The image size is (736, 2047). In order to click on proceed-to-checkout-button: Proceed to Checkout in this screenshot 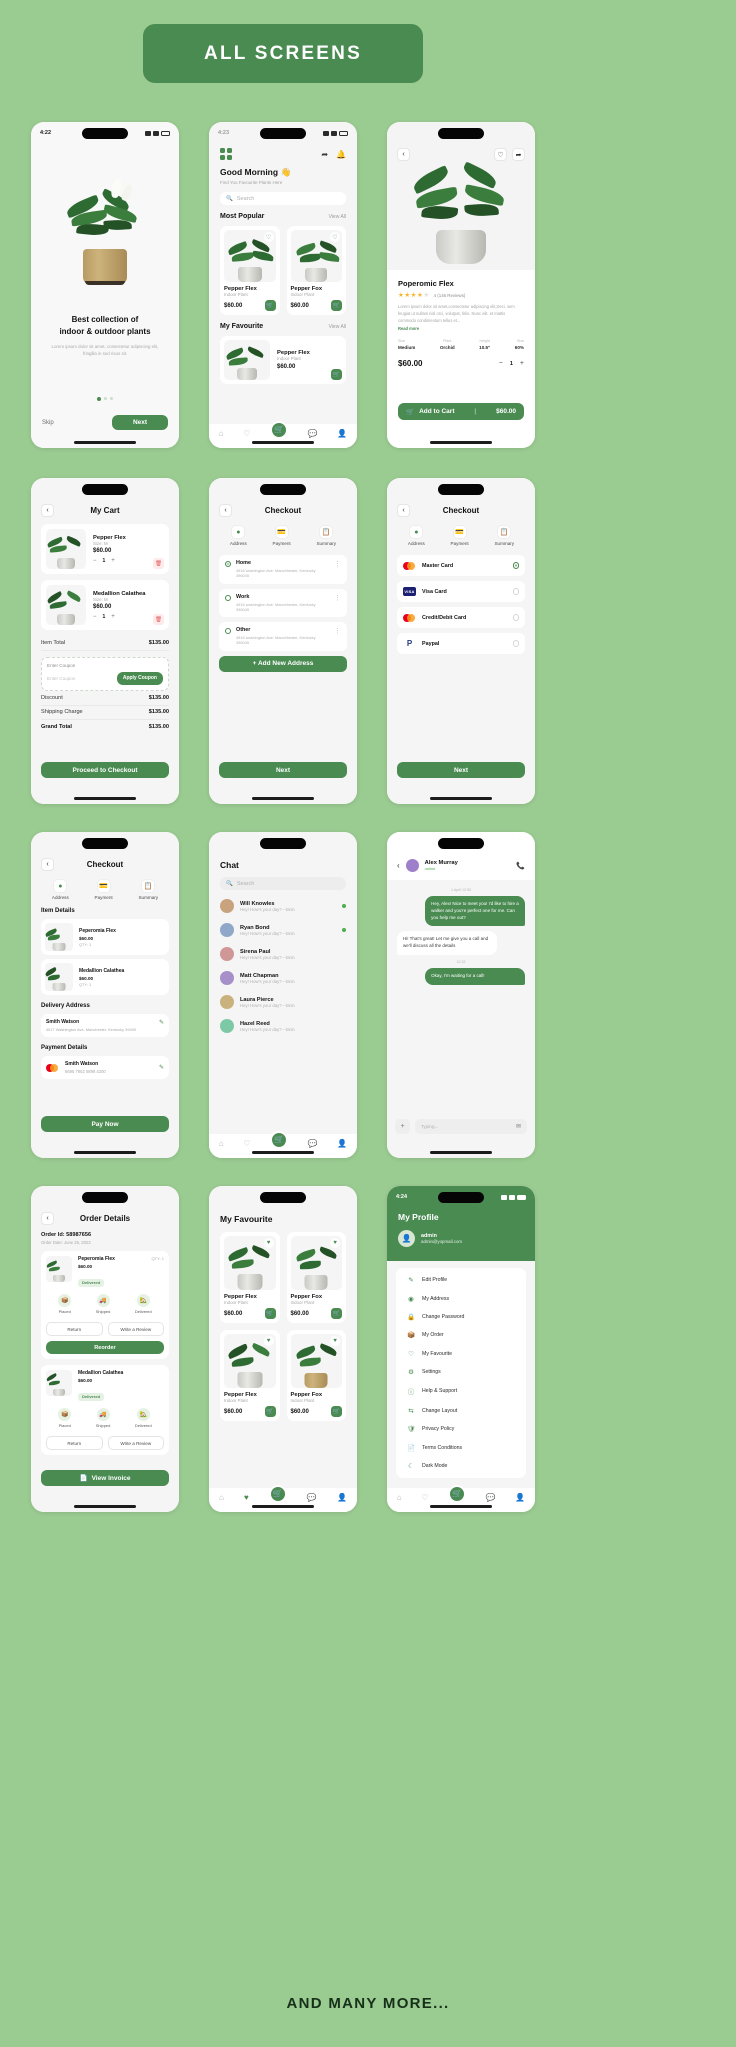, I will do `click(105, 770)`.